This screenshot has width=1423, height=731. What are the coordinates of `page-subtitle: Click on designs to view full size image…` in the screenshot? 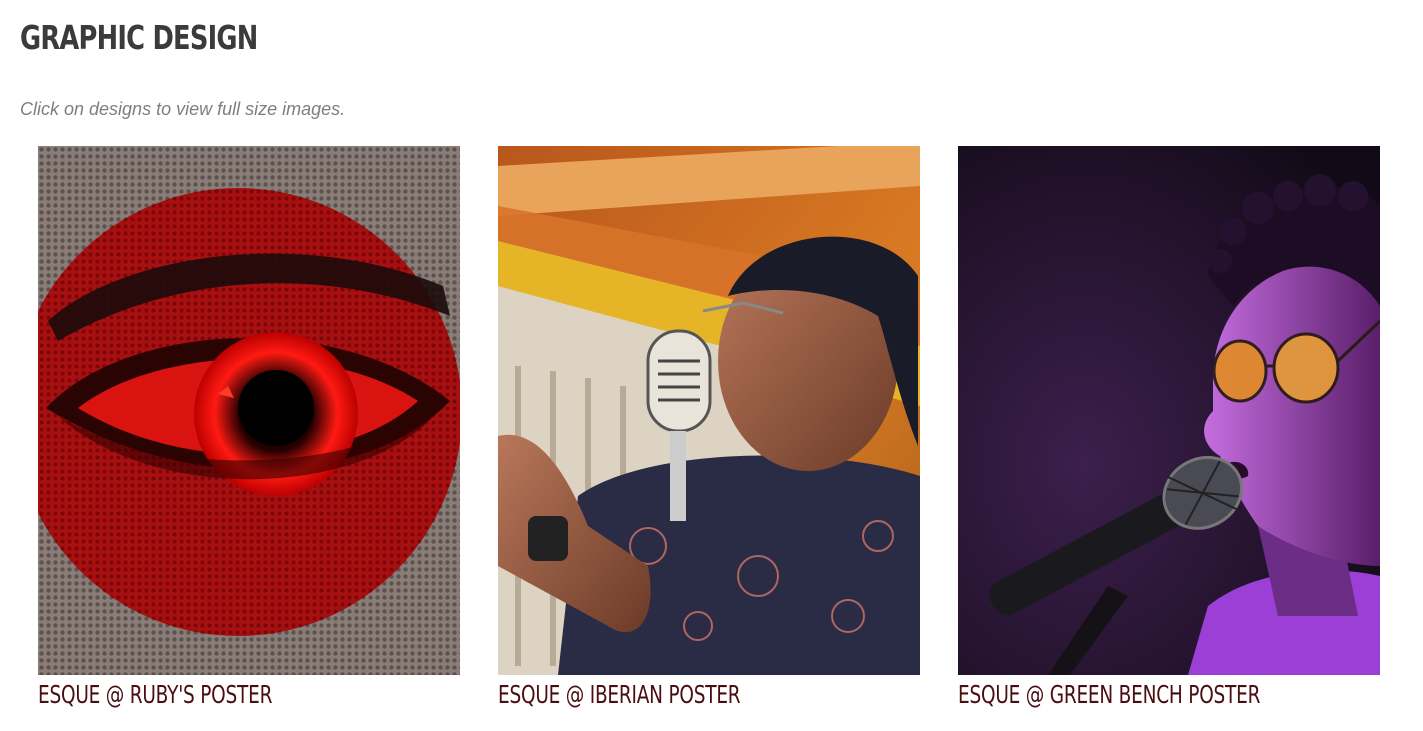 It's located at (183, 109).